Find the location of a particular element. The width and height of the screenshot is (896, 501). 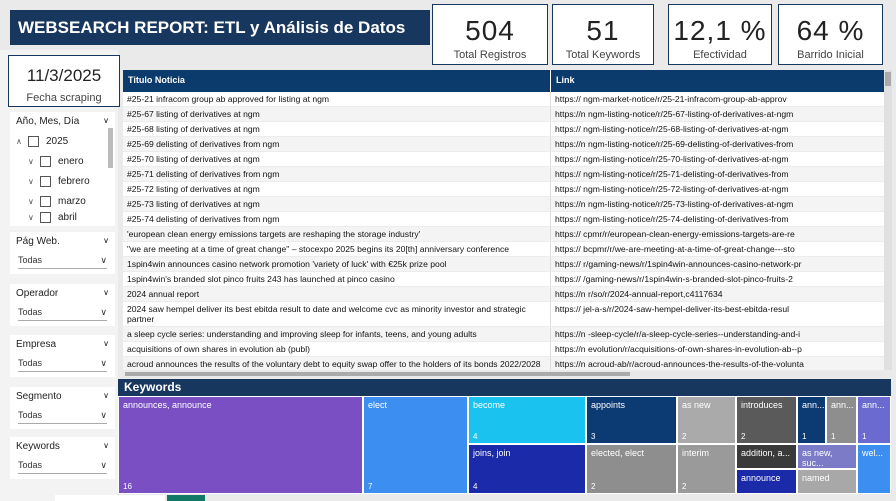

slicer-keywords: Keywords ∨ Todas ∨ is located at coordinates (62, 458).